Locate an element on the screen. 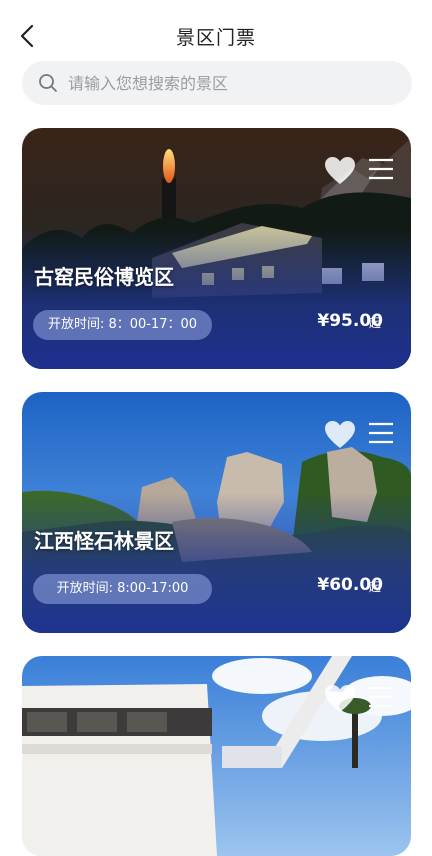 This screenshot has height=856, width=432. search-input is located at coordinates (233, 83).